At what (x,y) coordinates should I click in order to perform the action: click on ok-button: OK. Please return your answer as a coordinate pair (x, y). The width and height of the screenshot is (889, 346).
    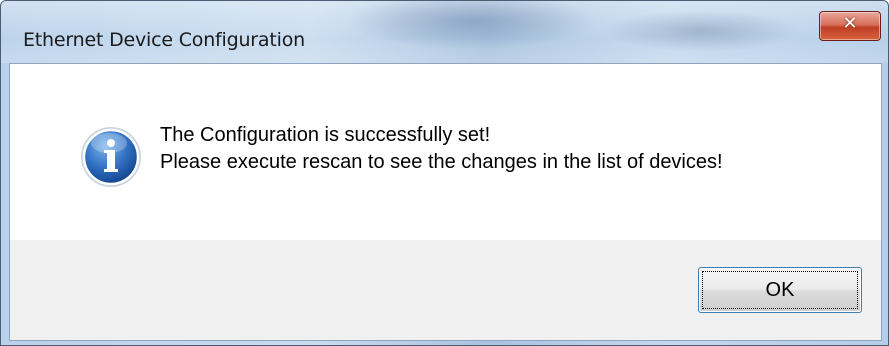
    Looking at the image, I should click on (780, 290).